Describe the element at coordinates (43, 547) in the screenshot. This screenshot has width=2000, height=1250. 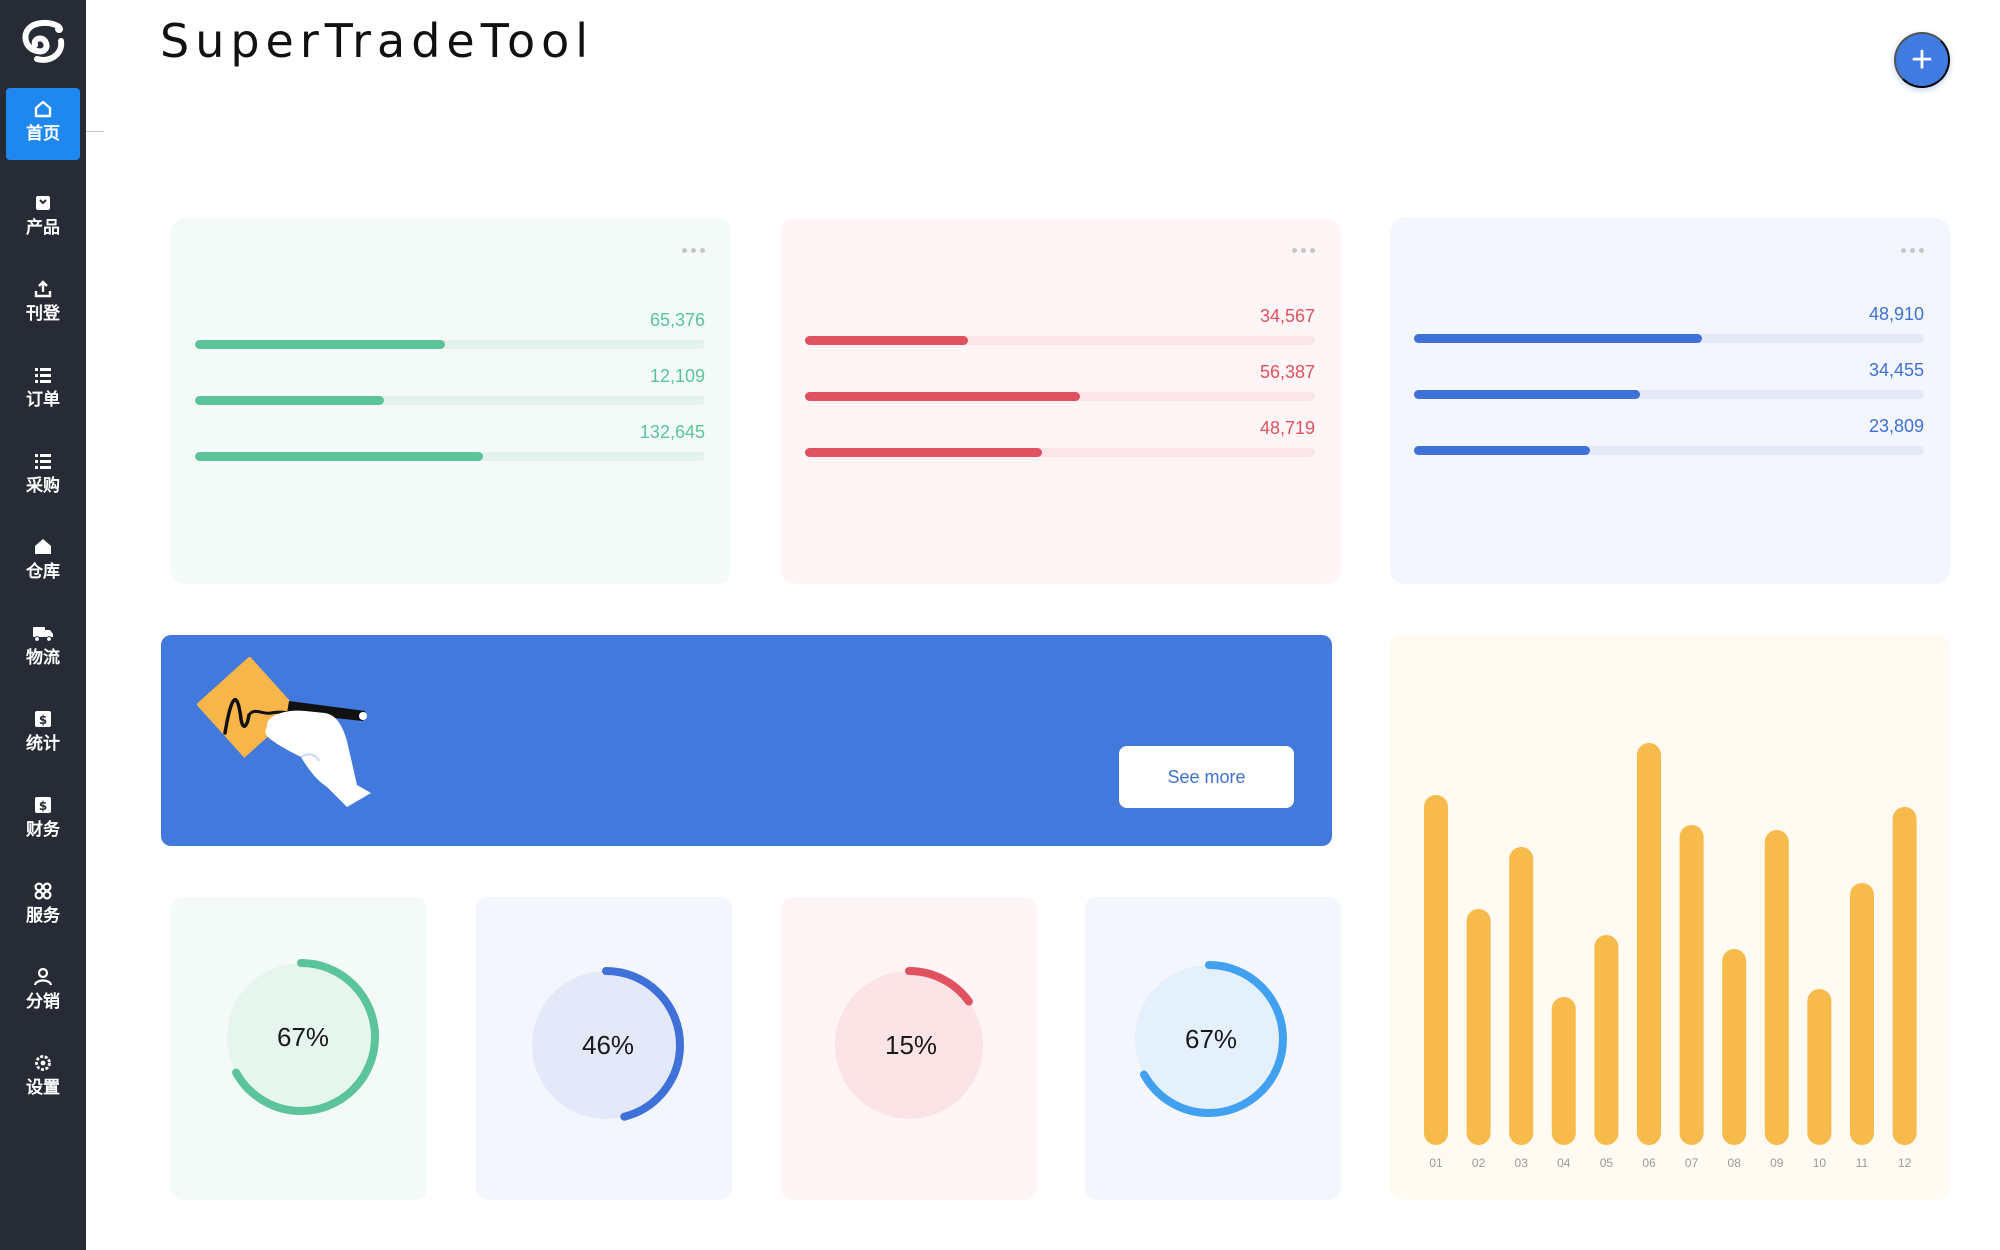
I see `warehouse-icon` at that location.